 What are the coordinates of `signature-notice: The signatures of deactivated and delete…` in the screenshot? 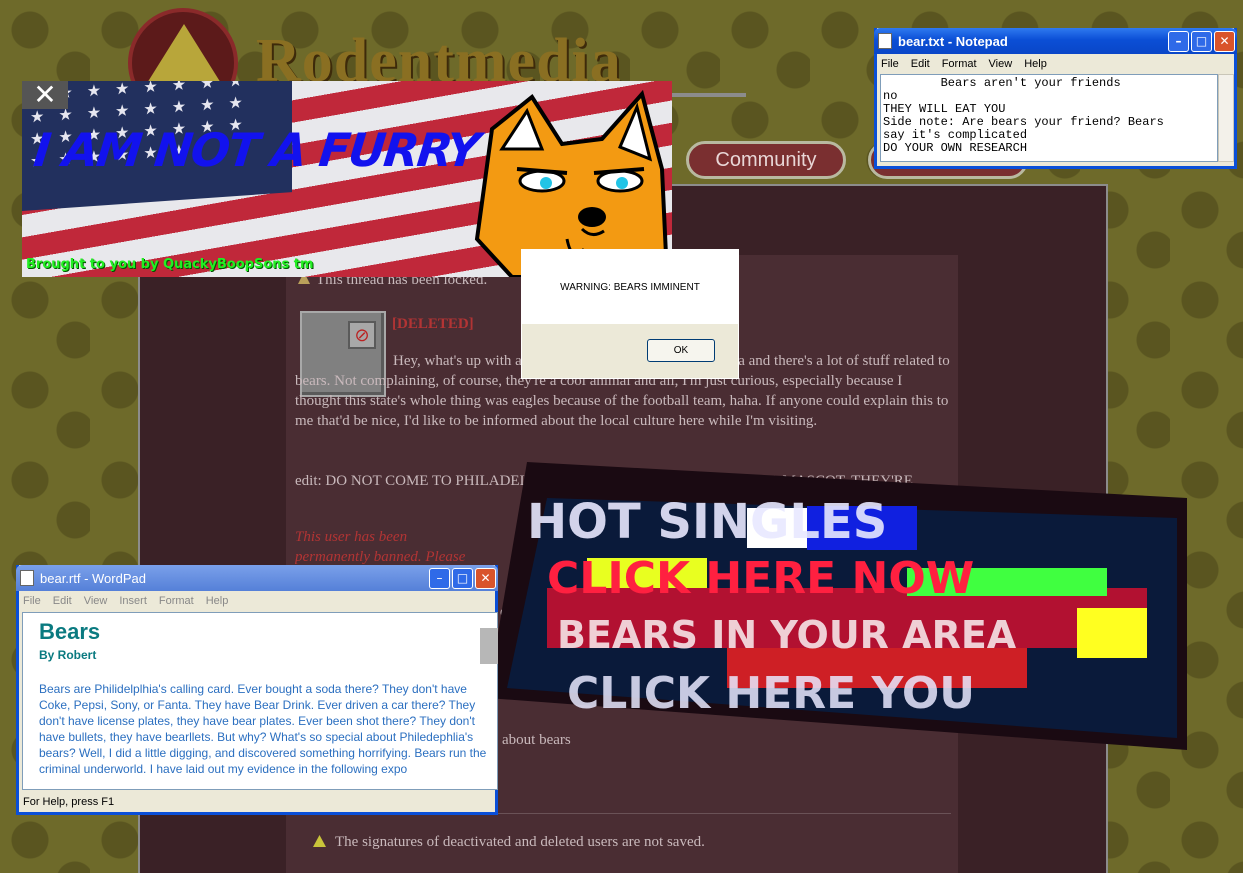 It's located at (520, 842).